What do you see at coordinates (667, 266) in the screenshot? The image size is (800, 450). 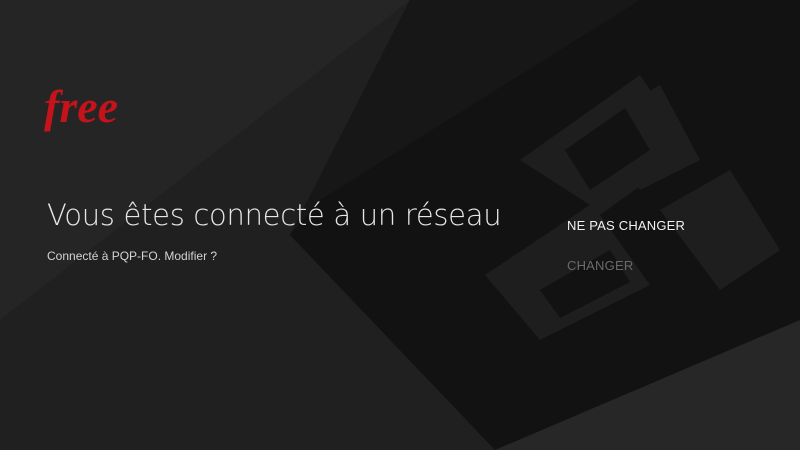 I see `change-network-button: CHANGER` at bounding box center [667, 266].